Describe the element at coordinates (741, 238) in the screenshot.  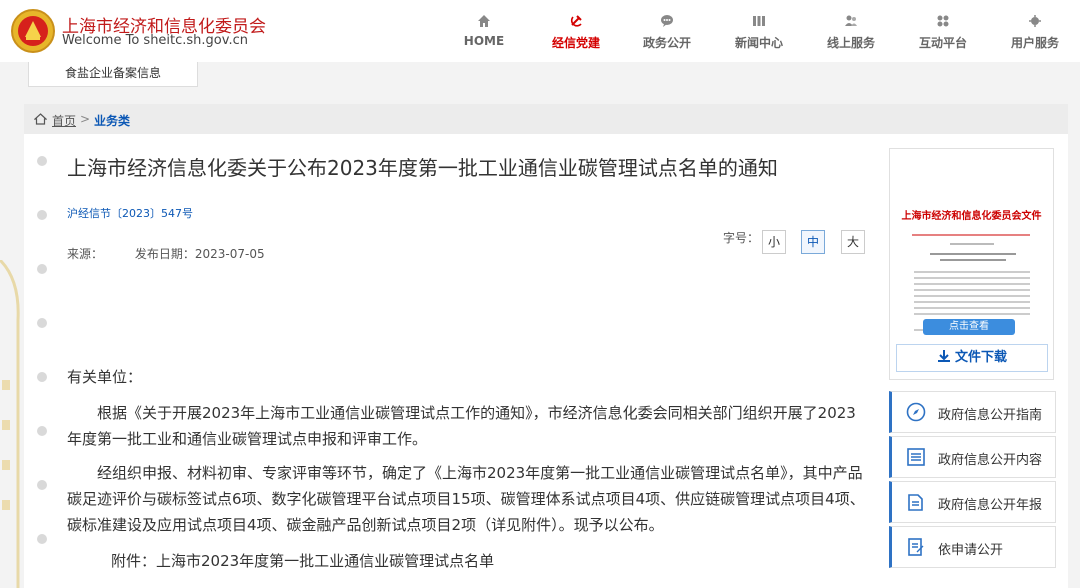
I see `font-size-label: 字号：` at that location.